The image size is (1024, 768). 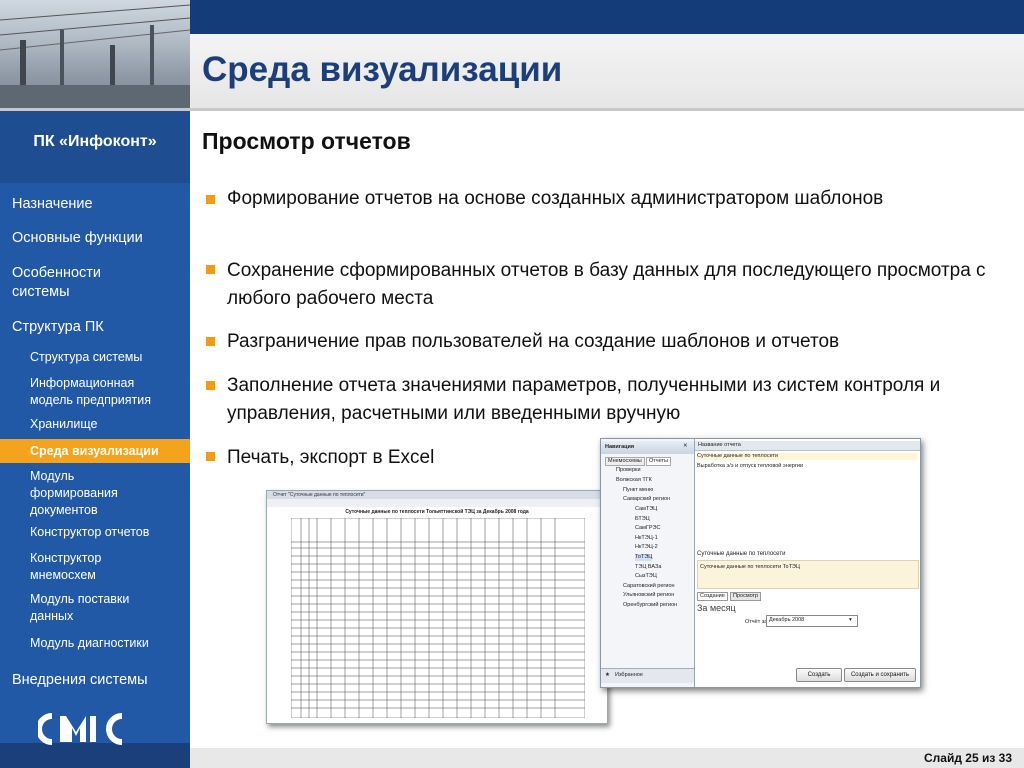 What do you see at coordinates (647, 528) in the screenshot?
I see `tree-item: СамГРЭС` at bounding box center [647, 528].